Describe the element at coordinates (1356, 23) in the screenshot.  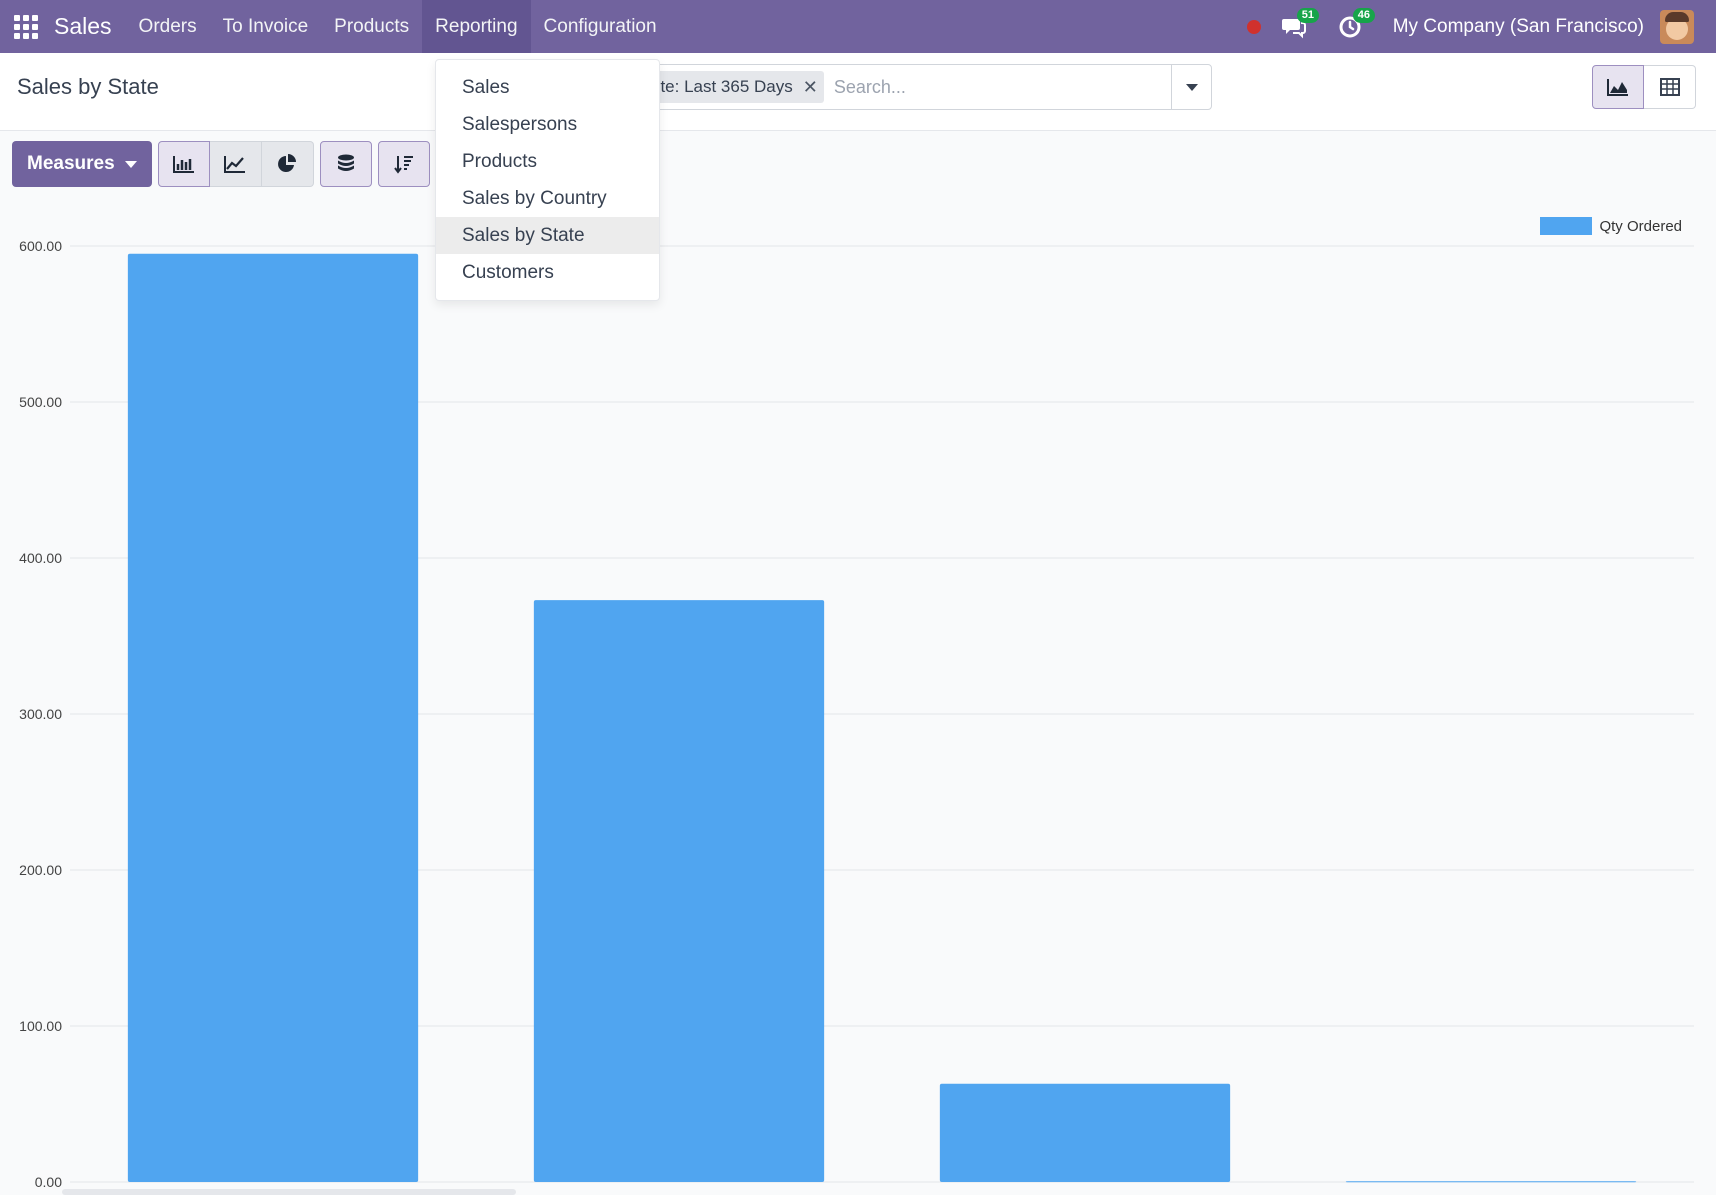
I see `activities-button: 46` at that location.